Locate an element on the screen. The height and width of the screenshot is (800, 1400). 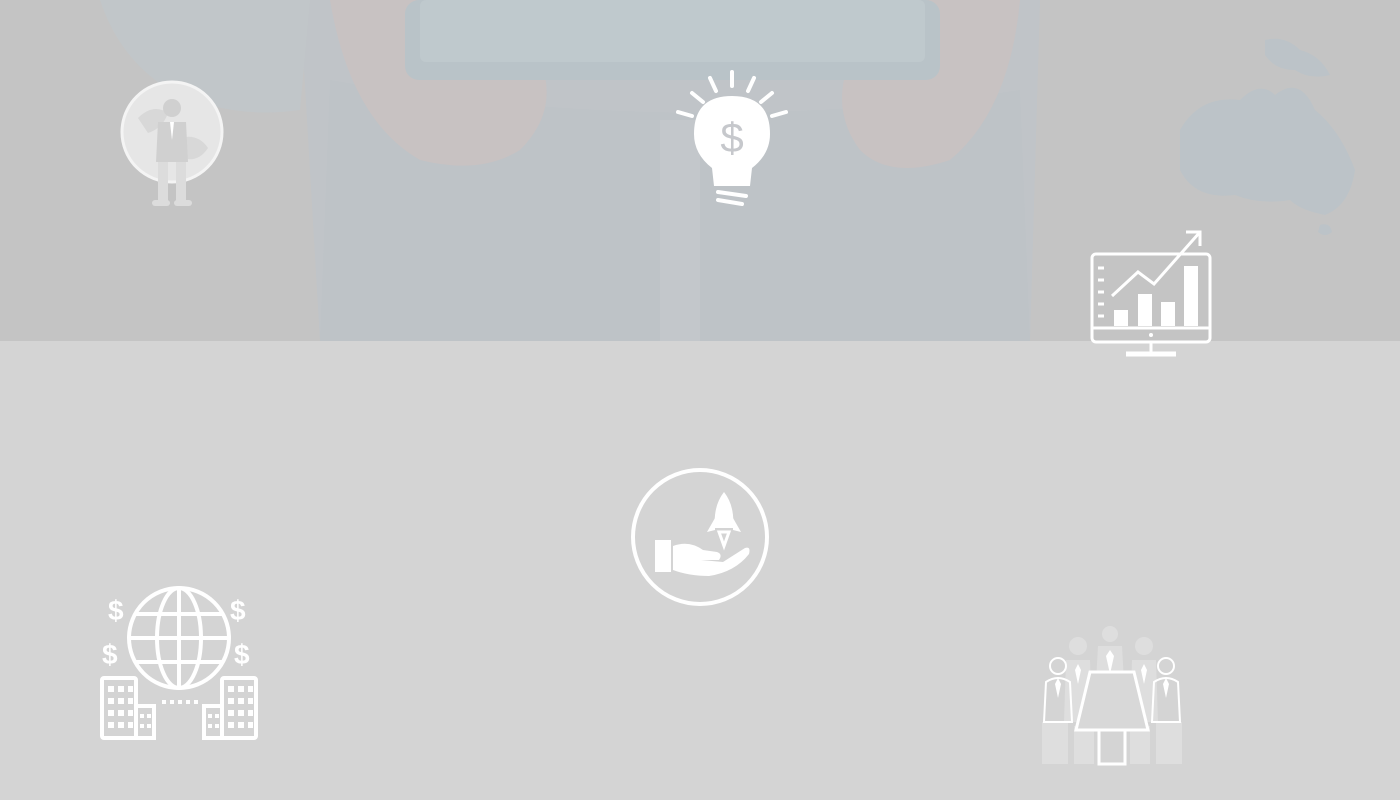
lightbulb-dollar-icon: $ is located at coordinates (732, 139).